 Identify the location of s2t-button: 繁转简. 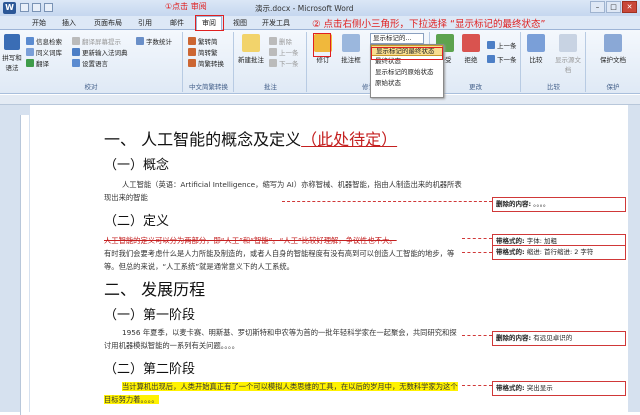
(203, 41).